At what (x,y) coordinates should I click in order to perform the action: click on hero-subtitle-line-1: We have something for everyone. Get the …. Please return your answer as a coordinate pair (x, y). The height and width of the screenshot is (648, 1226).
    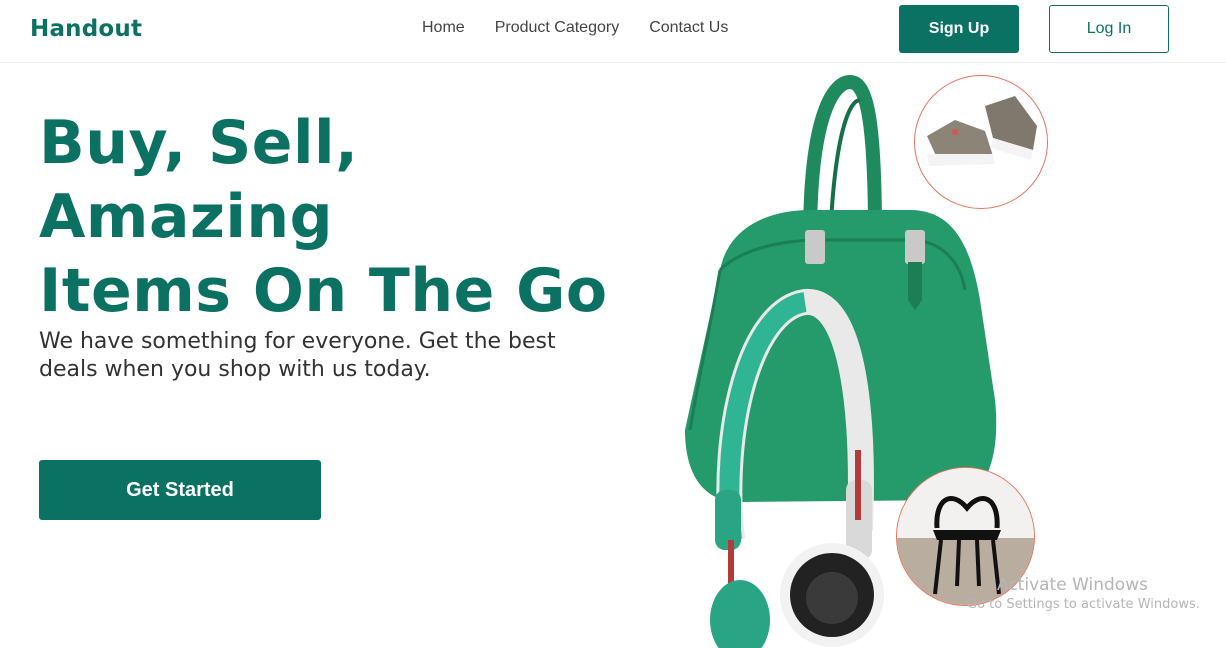
    Looking at the image, I should click on (297, 341).